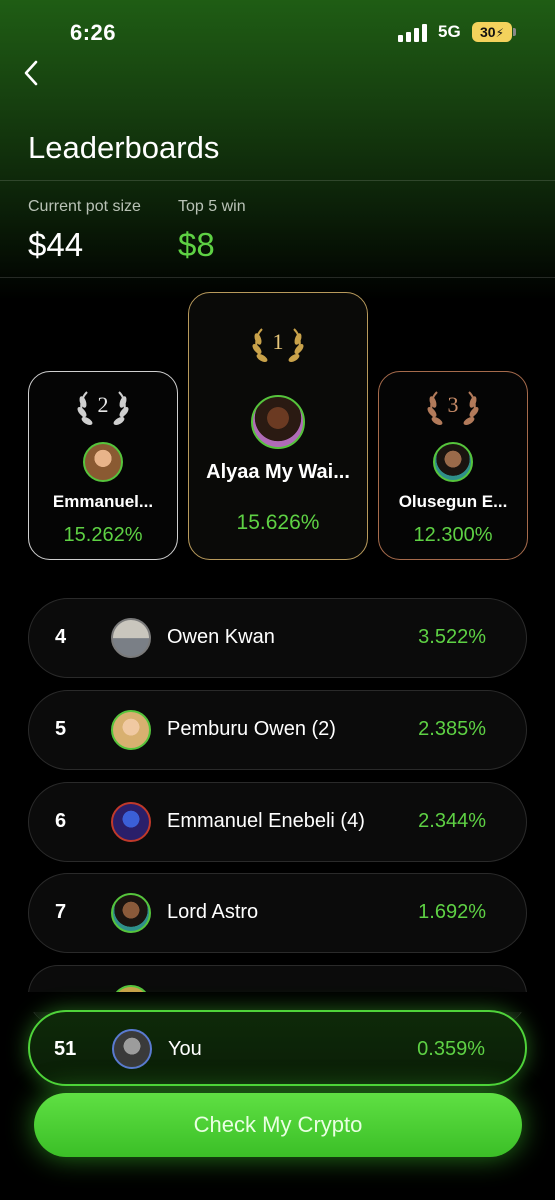  I want to click on row-rank: 6, so click(61, 821).